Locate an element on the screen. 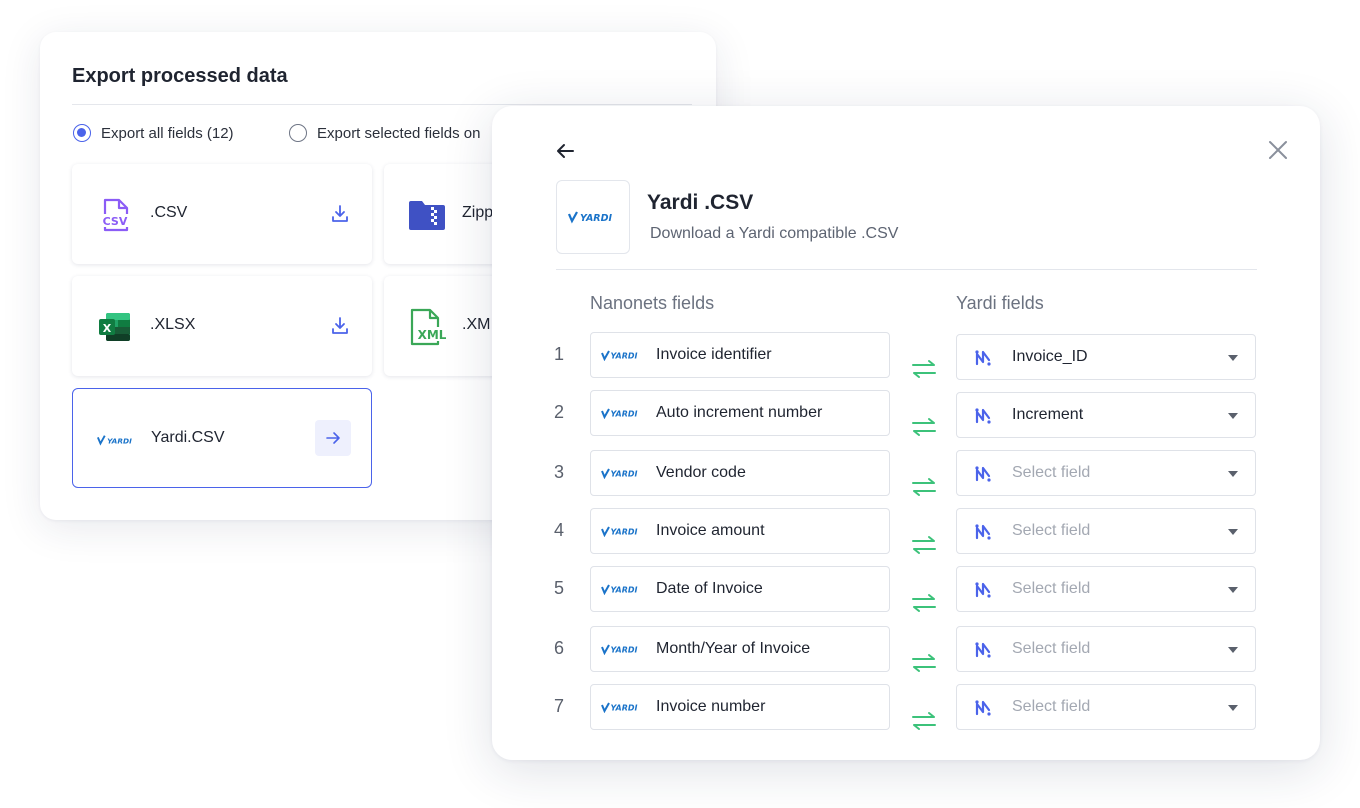 The width and height of the screenshot is (1360, 808). nanonets-field: YARDI Invoice number is located at coordinates (740, 707).